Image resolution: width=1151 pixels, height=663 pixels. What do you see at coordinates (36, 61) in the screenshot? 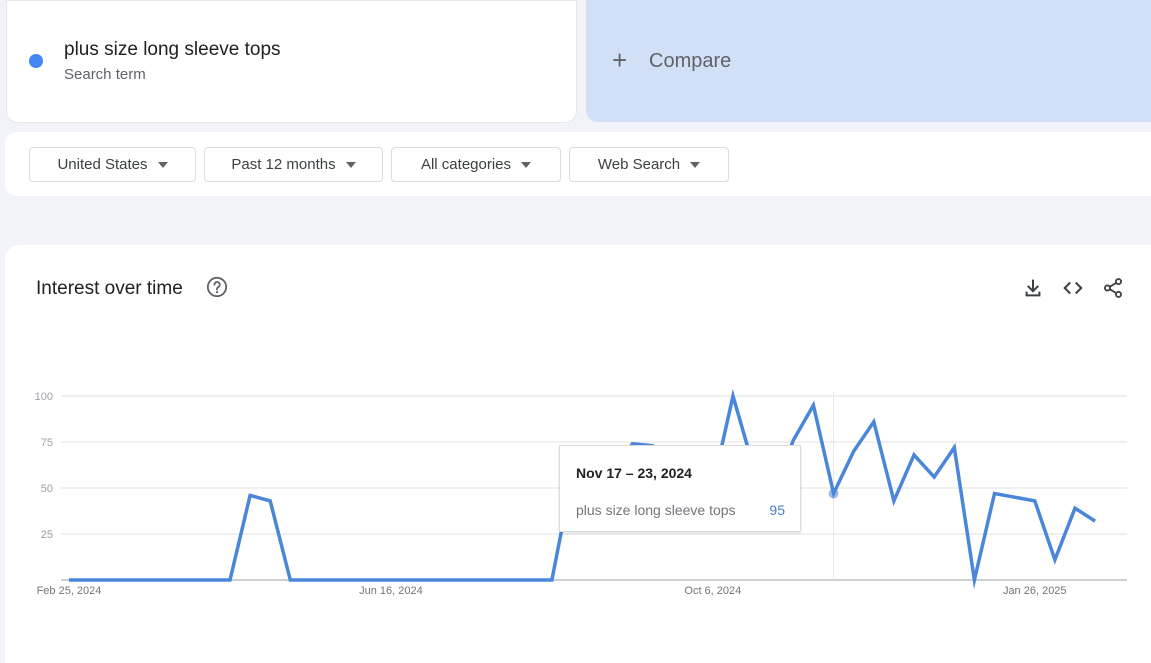
I see `series-color-dot` at bounding box center [36, 61].